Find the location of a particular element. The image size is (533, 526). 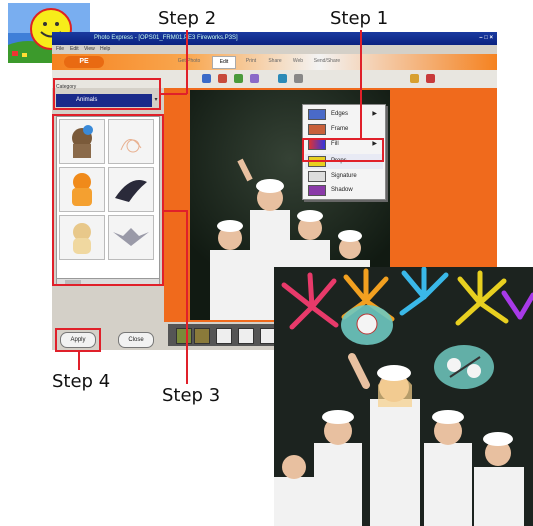

step-4-highlight is located at coordinates (78, 340).